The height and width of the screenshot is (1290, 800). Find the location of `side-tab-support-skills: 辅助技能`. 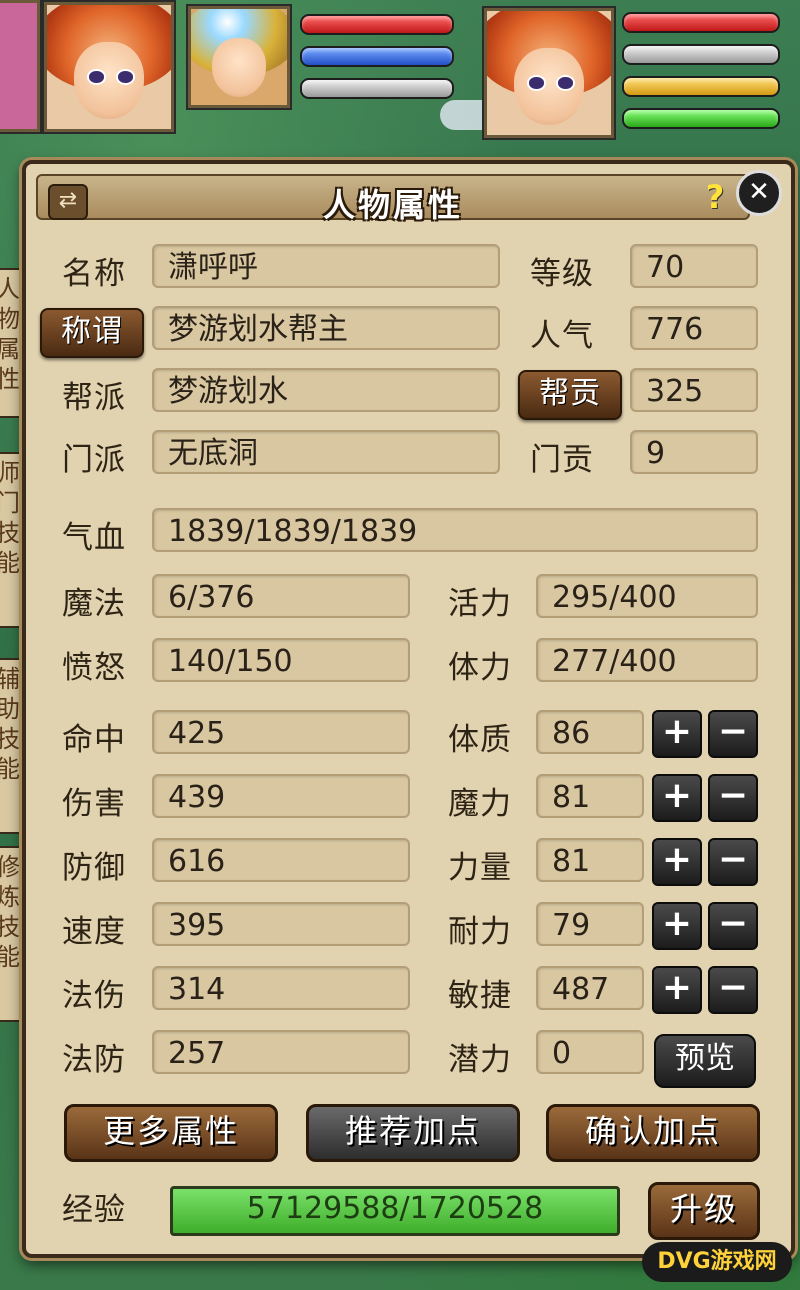

side-tab-support-skills: 辅助技能 is located at coordinates (11, 746).